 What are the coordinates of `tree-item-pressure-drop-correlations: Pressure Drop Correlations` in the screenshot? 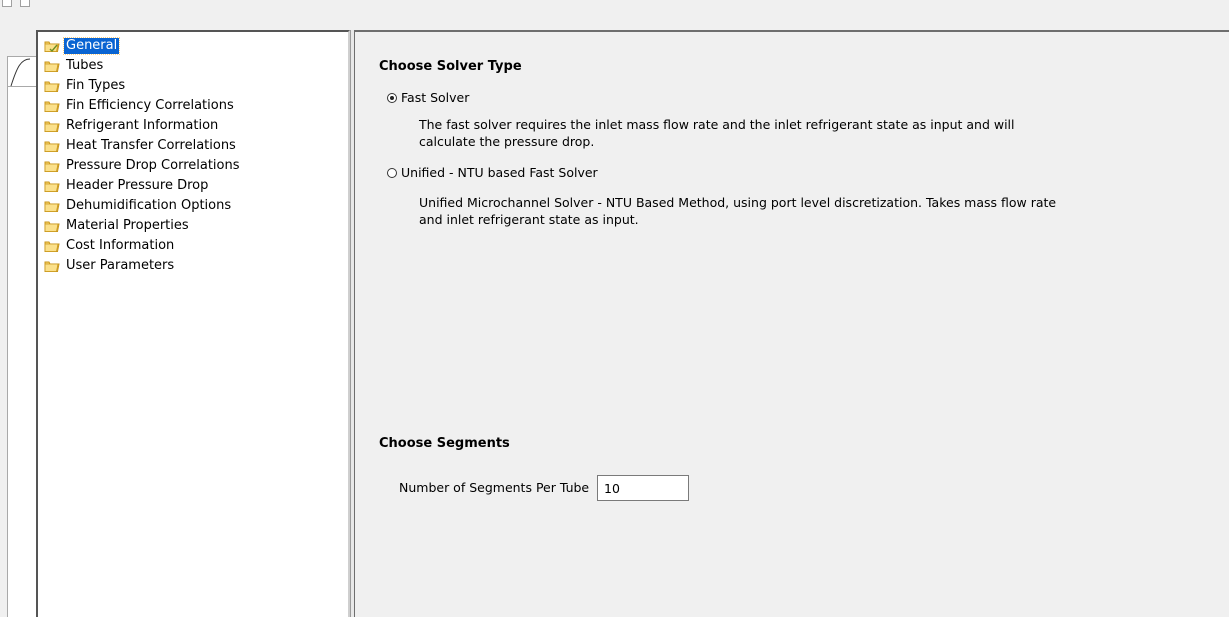 It's located at (143, 166).